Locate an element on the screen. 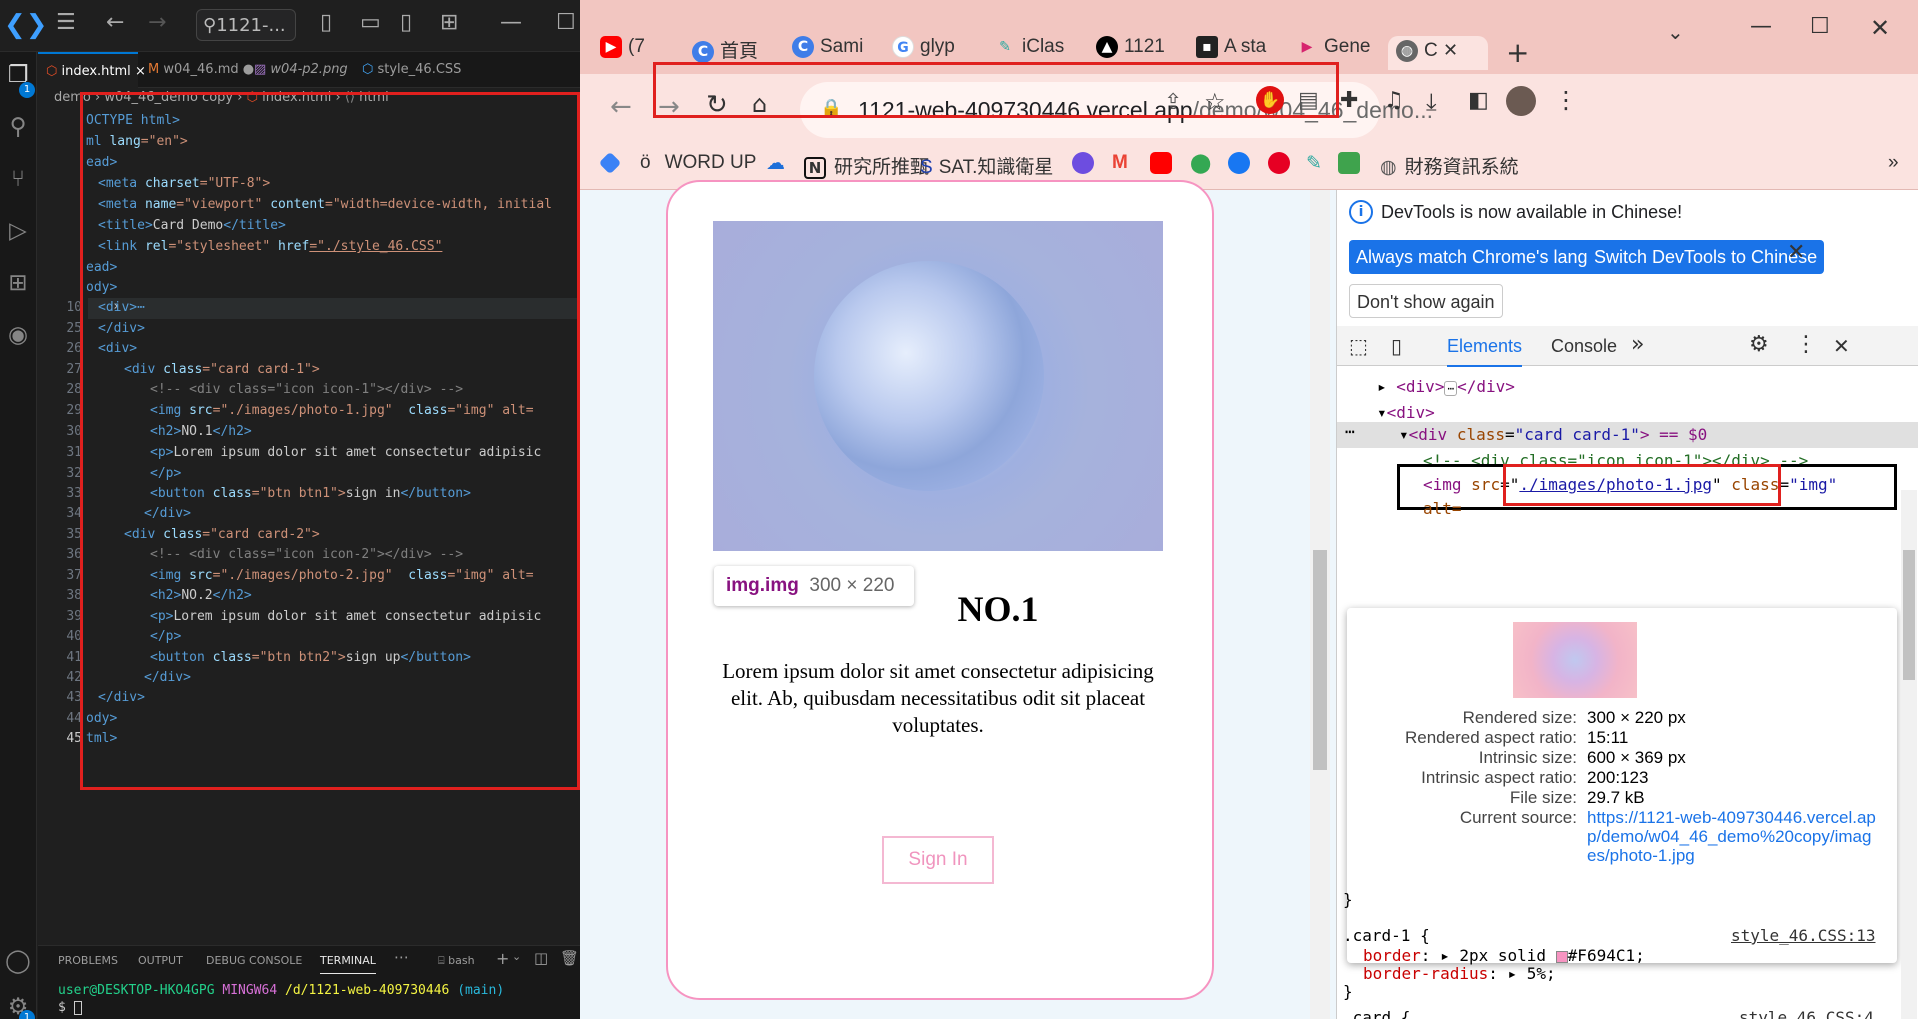  style-property: border: ▸ 2px solid #F694C1; is located at coordinates (1504, 955).